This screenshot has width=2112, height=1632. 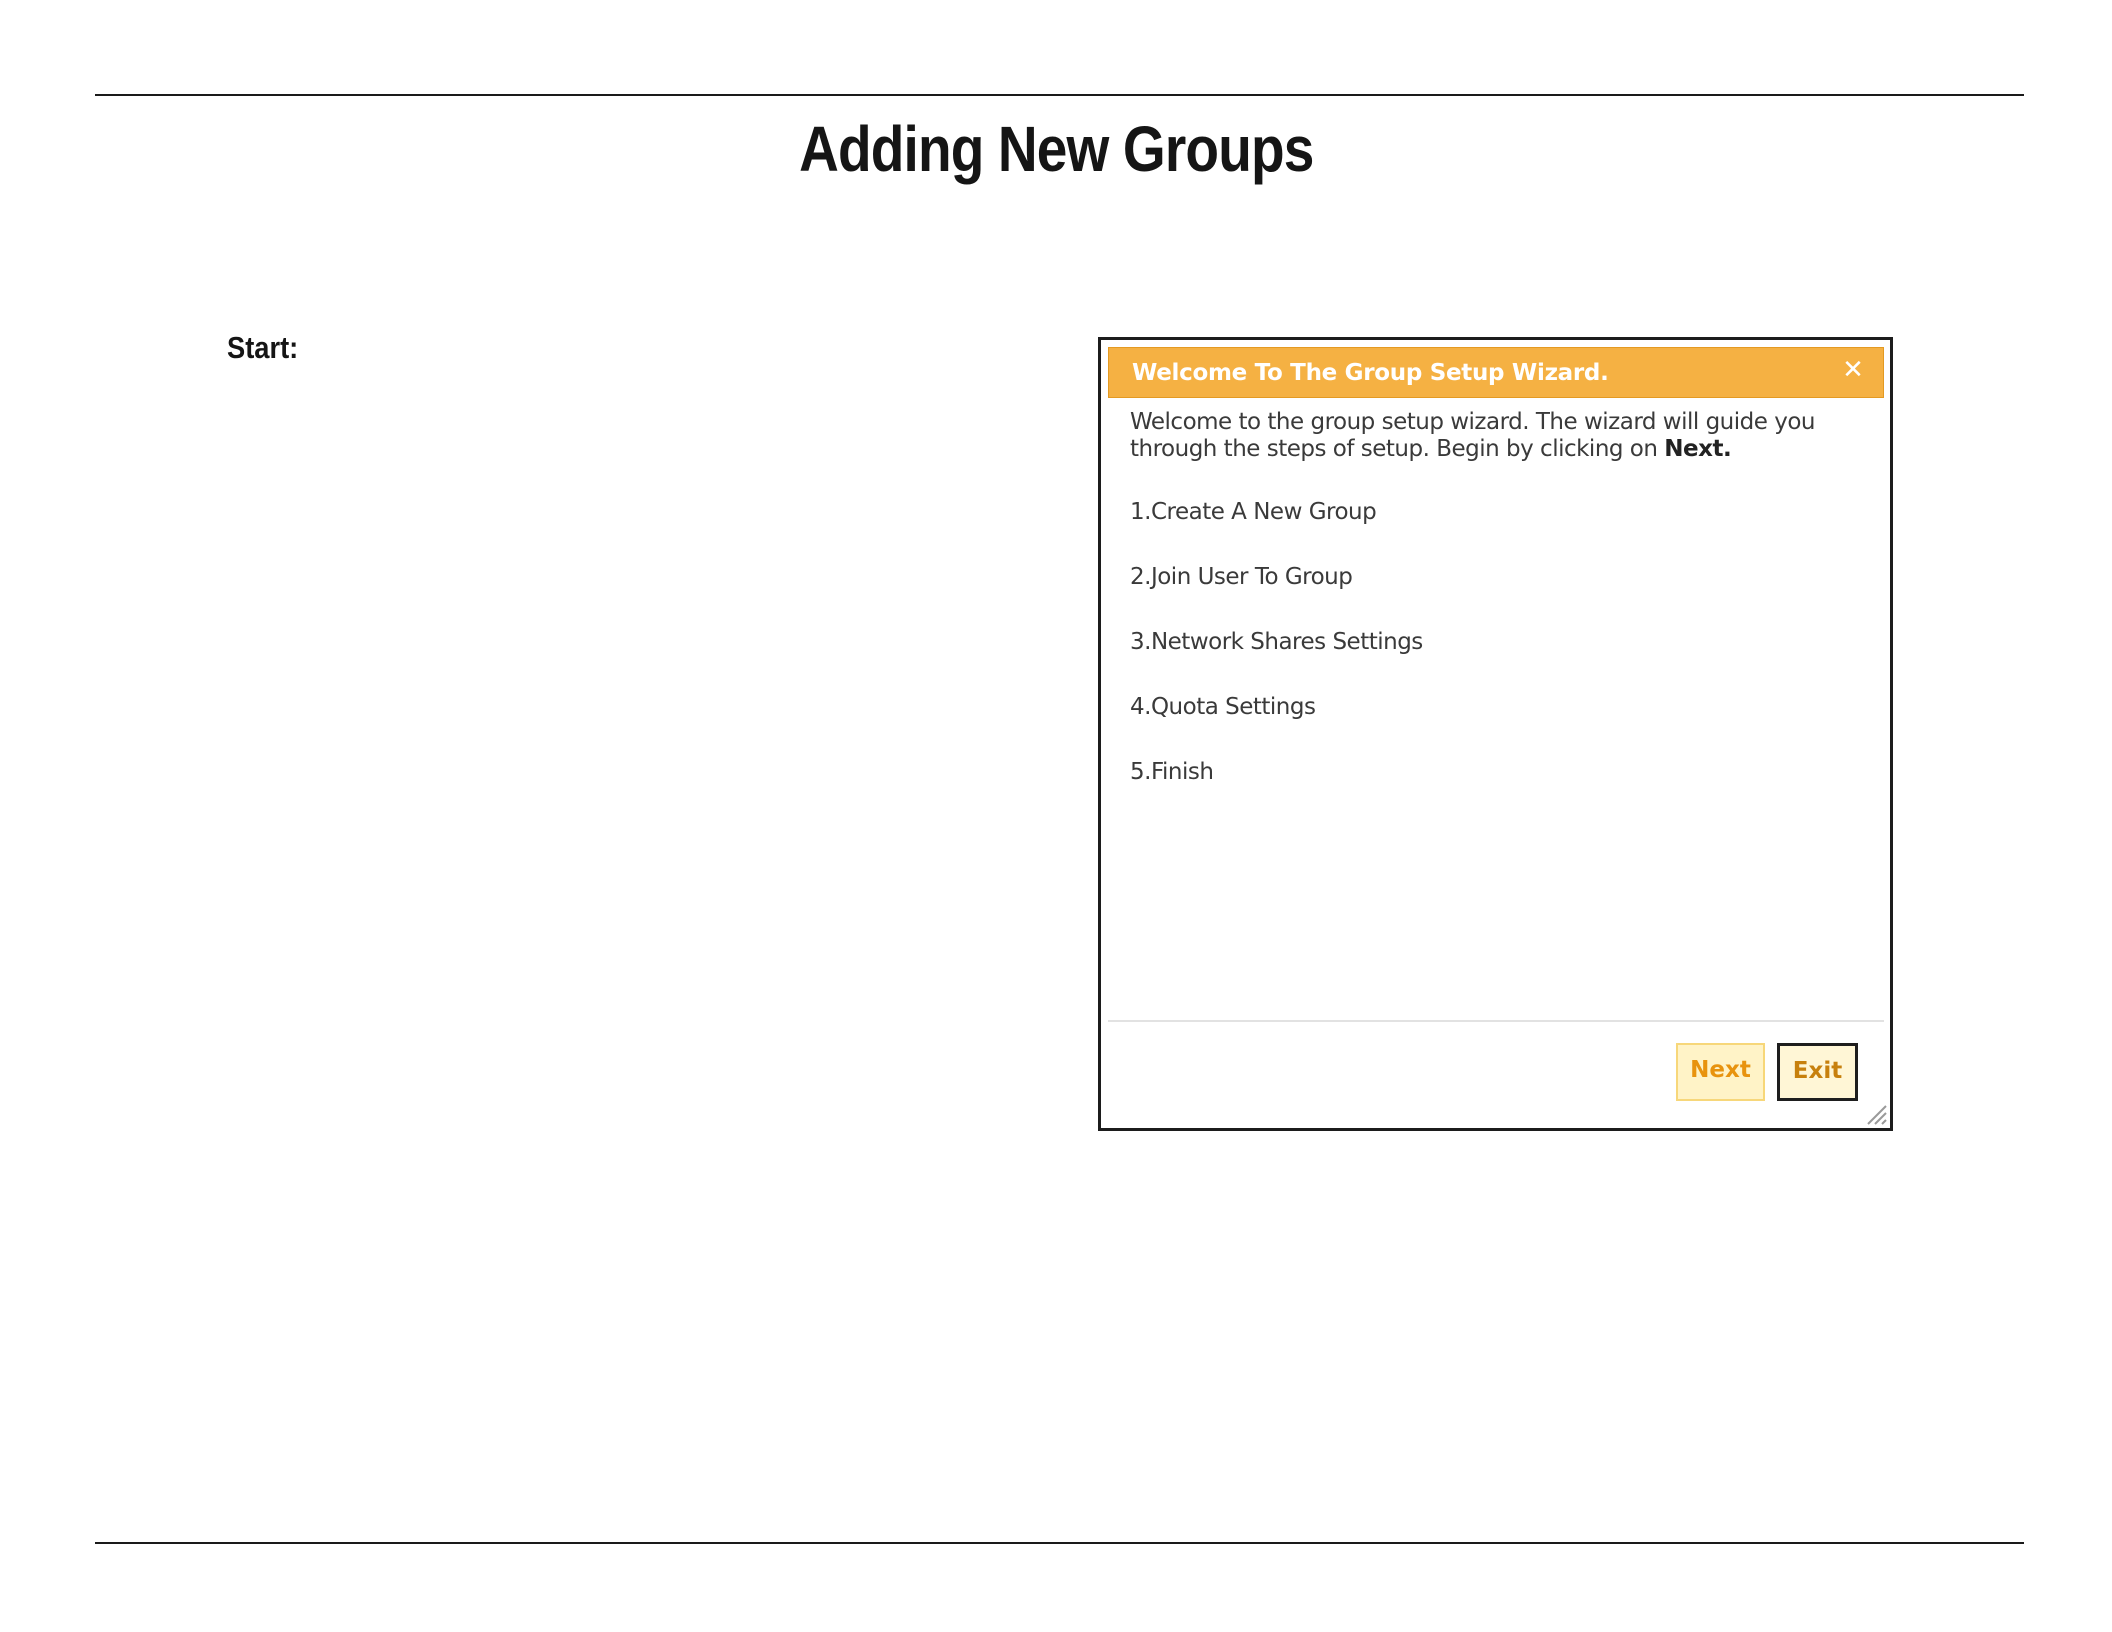 I want to click on step-label: Start:, so click(x=263, y=347).